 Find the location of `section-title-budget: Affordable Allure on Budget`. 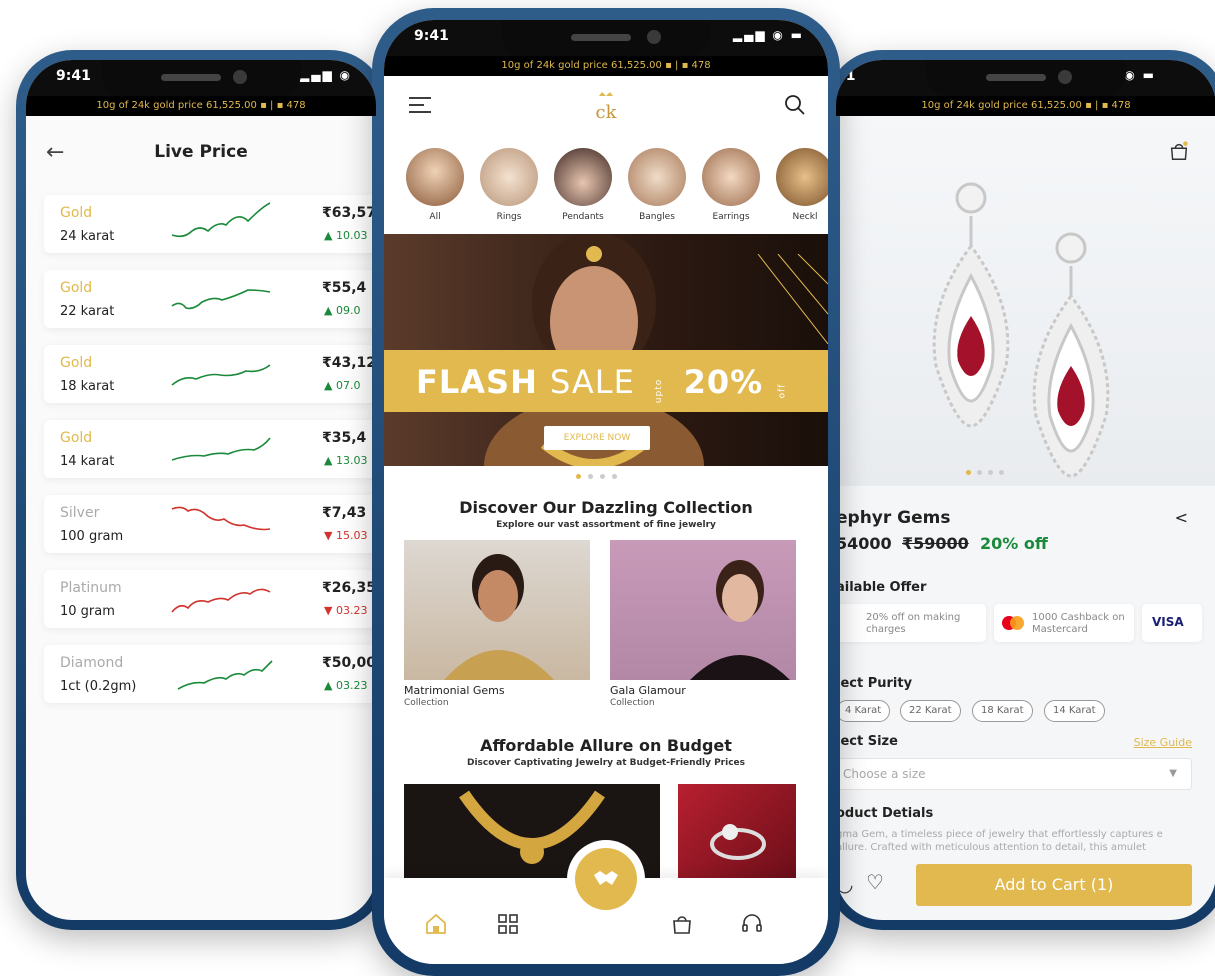

section-title-budget: Affordable Allure on Budget is located at coordinates (606, 745).